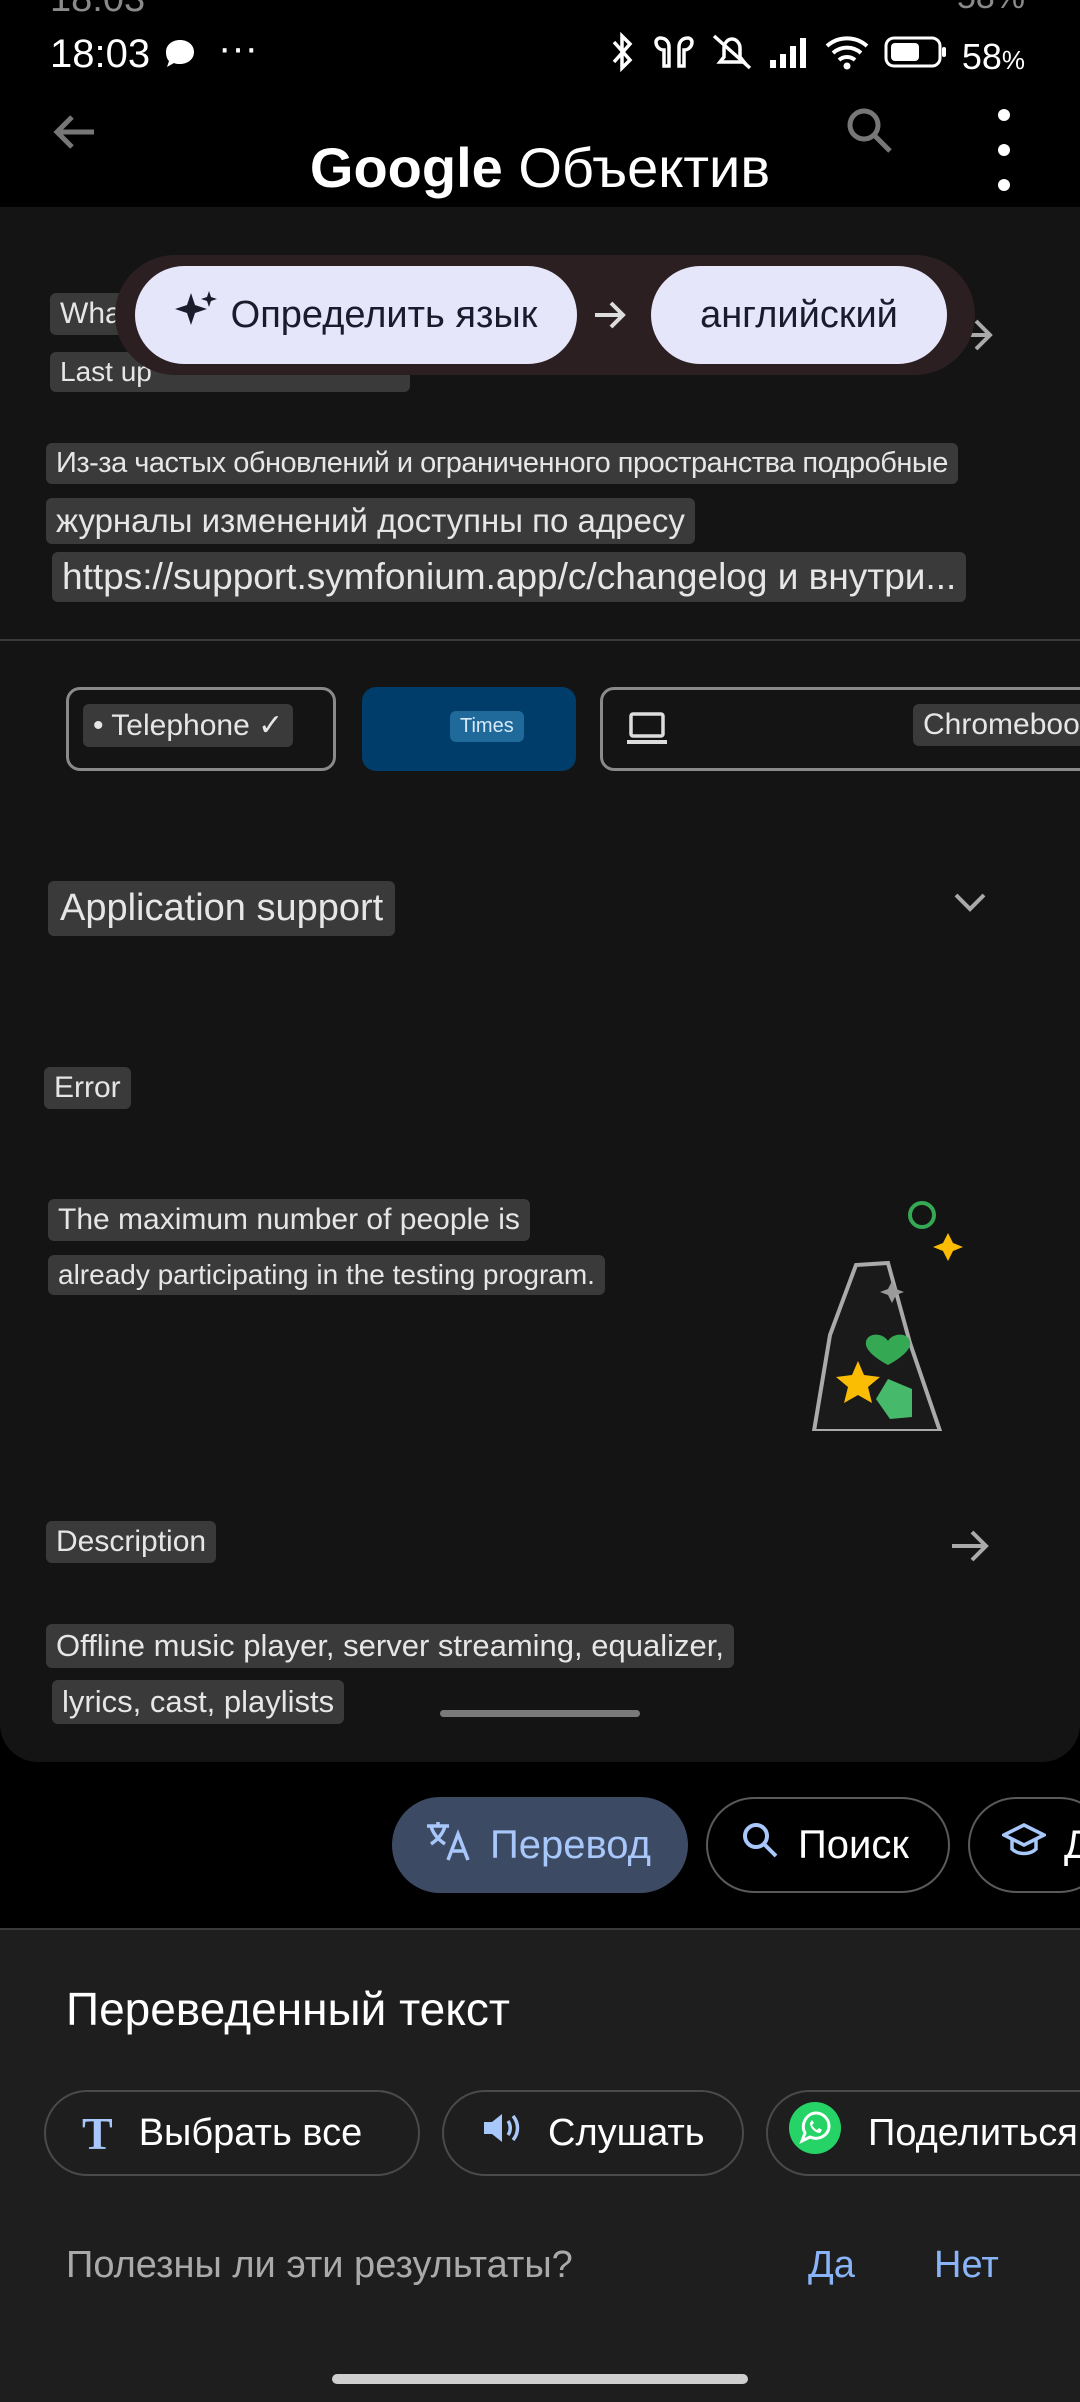 This screenshot has width=1080, height=2402. What do you see at coordinates (97, 10) in the screenshot?
I see `status-time-ghost: 18:03` at bounding box center [97, 10].